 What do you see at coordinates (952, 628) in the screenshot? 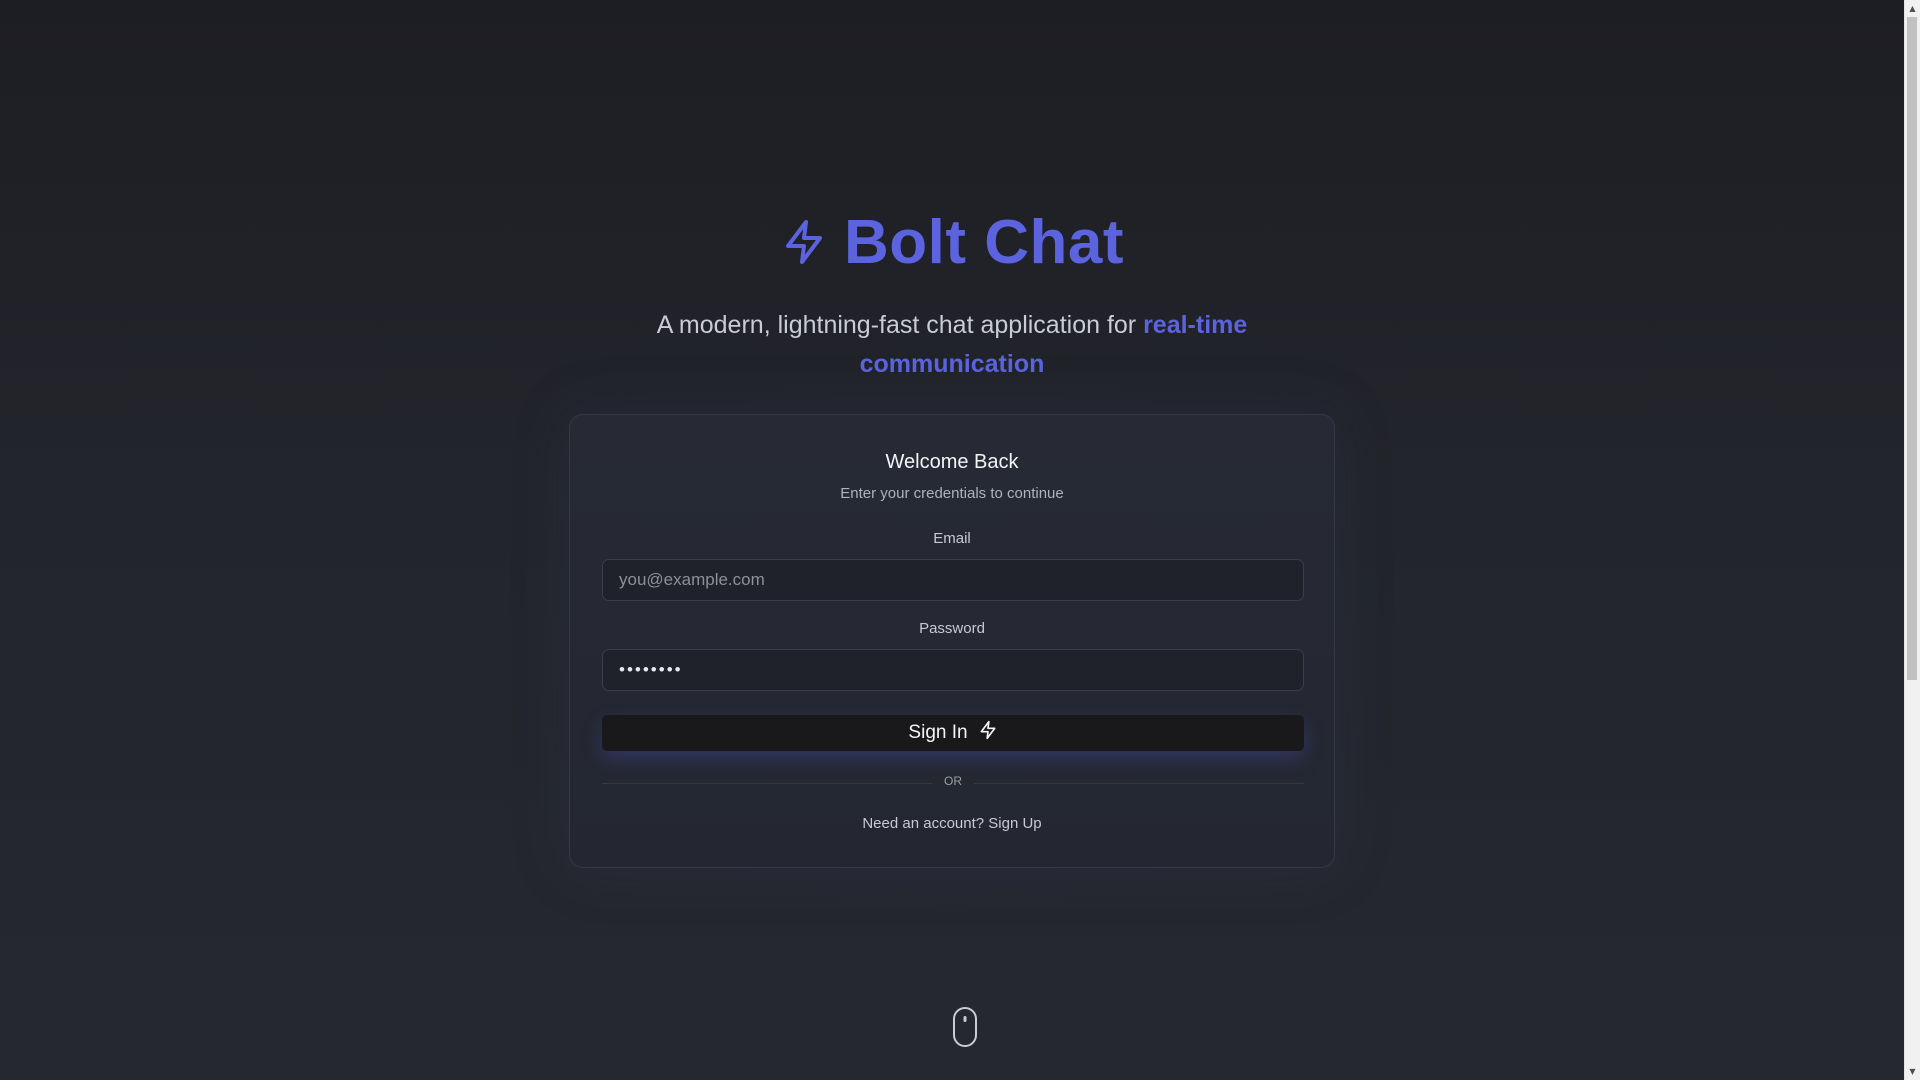
I see `password-label: Password` at bounding box center [952, 628].